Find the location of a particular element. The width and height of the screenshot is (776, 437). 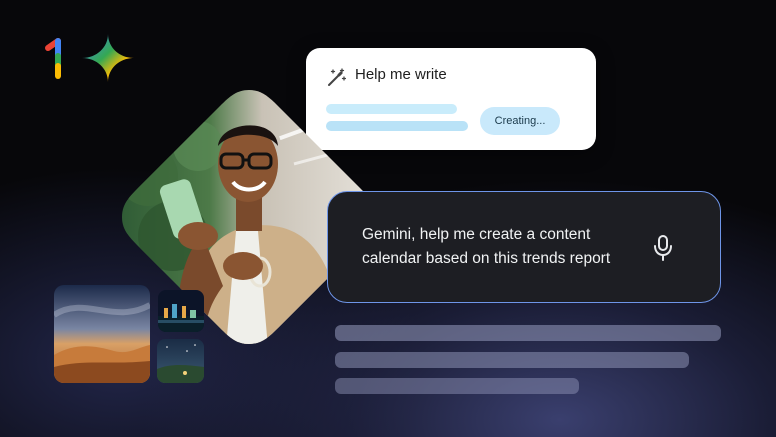

city-lights-thumbnail is located at coordinates (181, 311).